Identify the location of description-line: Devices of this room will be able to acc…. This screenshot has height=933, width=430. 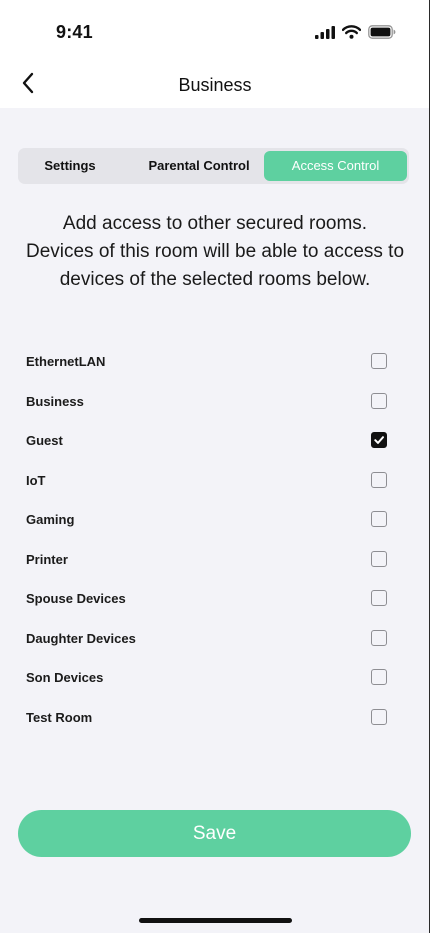
(215, 251).